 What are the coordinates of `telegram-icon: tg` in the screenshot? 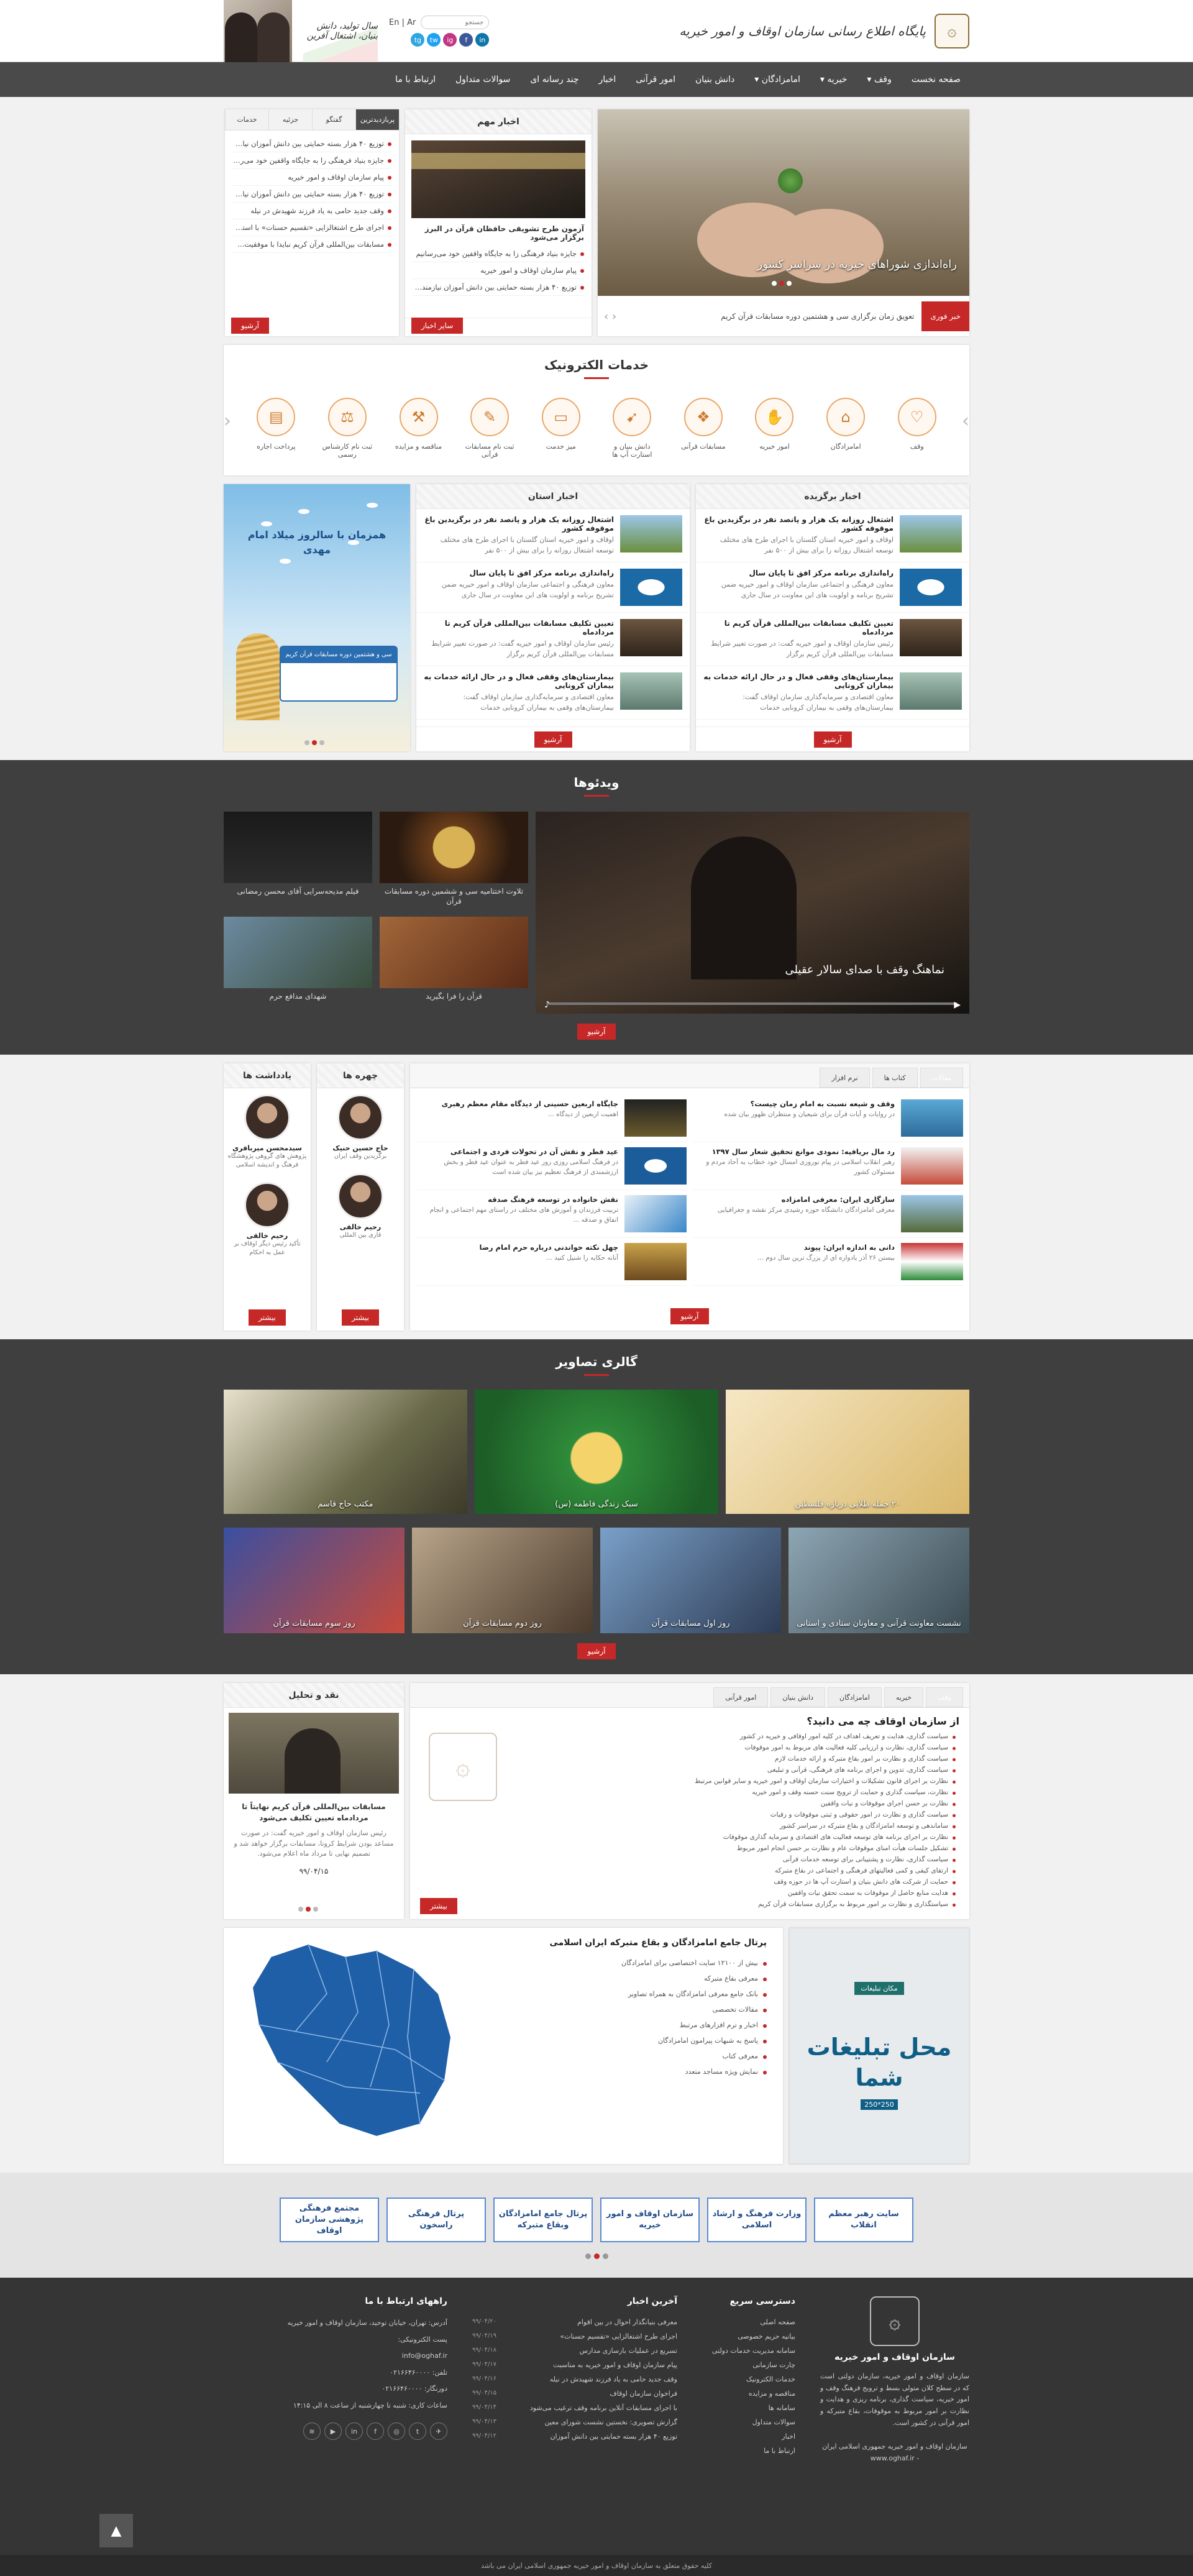 It's located at (418, 40).